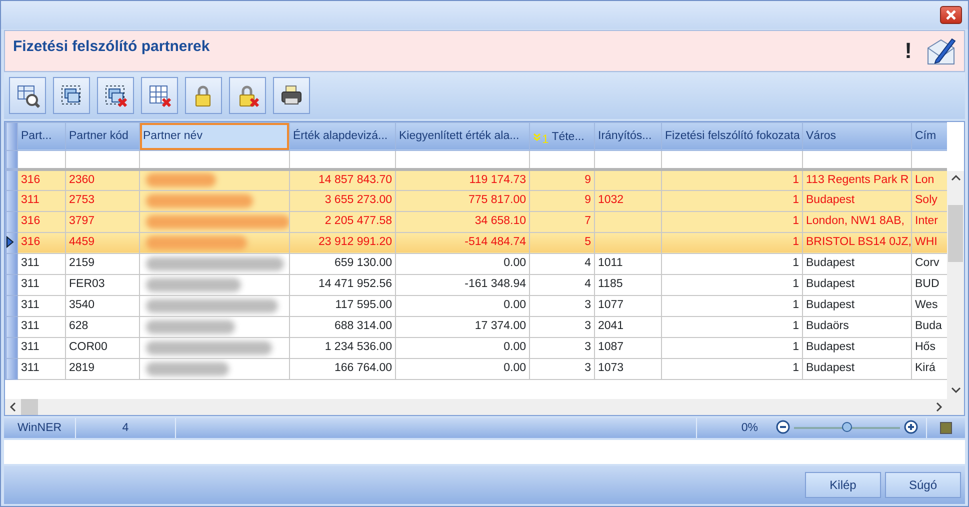  I want to click on select-all-button, so click(71, 95).